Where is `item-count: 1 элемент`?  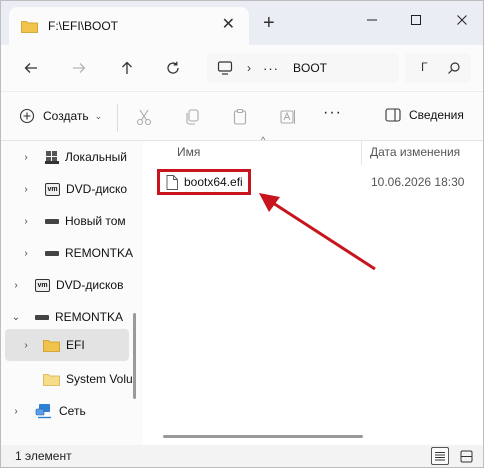 item-count: 1 элемент is located at coordinates (43, 456).